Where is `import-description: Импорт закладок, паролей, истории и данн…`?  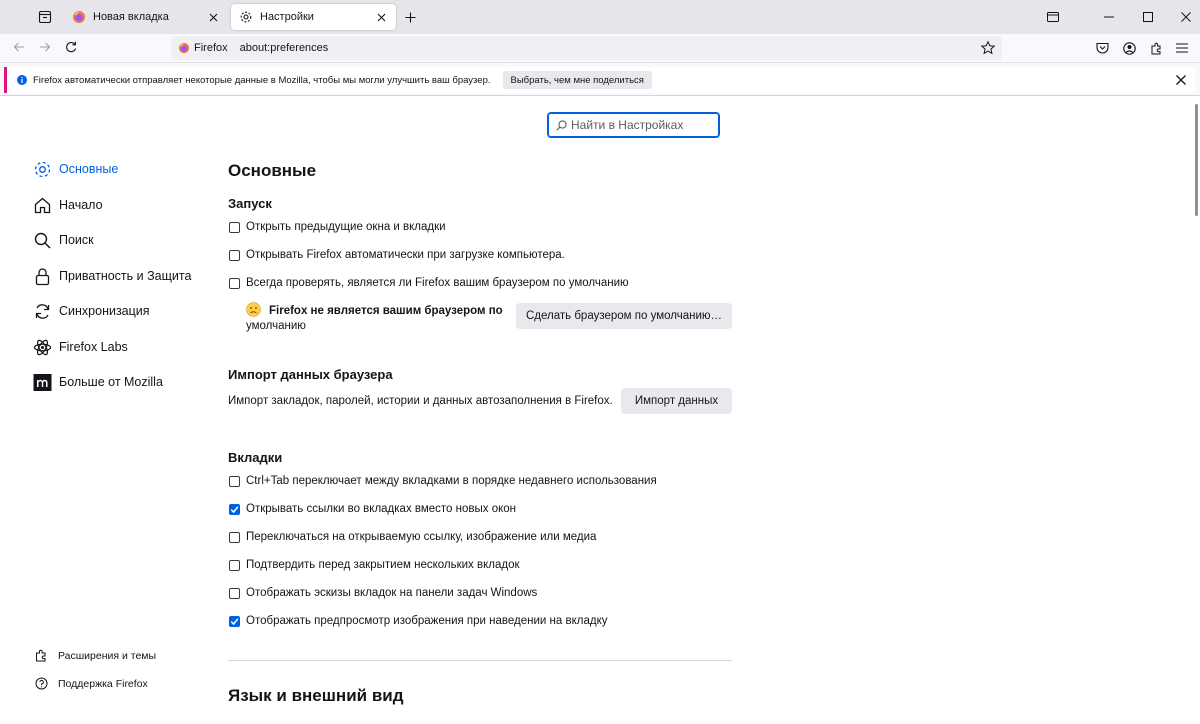
import-description: Импорт закладок, паролей, истории и данн… is located at coordinates (420, 401).